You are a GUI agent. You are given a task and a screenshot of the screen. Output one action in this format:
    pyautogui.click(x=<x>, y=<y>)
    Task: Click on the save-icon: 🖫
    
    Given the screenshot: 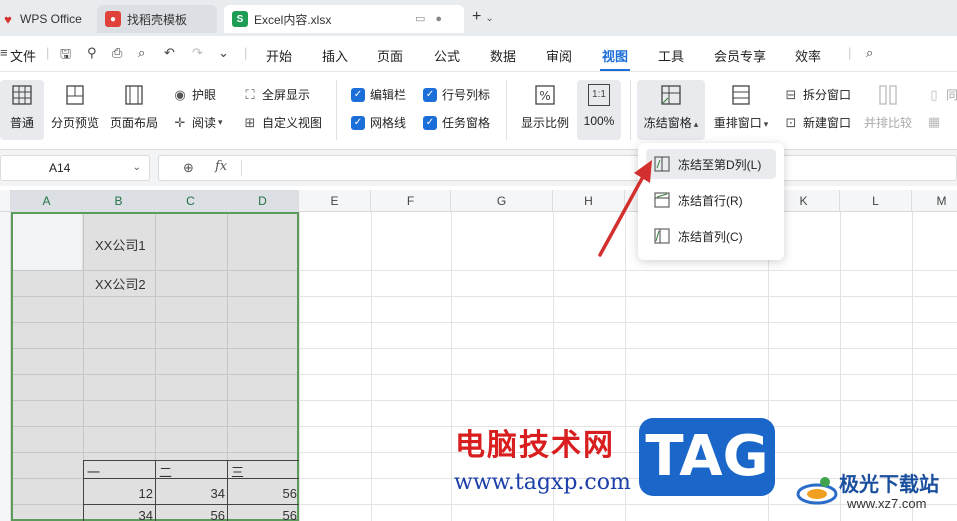 What is the action you would take?
    pyautogui.click(x=65, y=56)
    